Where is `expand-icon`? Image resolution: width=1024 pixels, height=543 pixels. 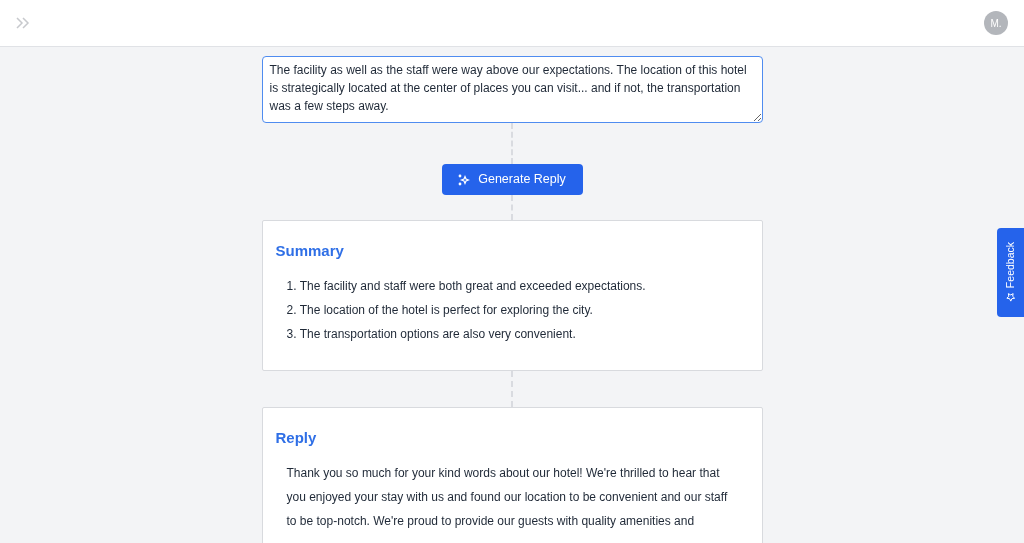
expand-icon is located at coordinates (23, 23).